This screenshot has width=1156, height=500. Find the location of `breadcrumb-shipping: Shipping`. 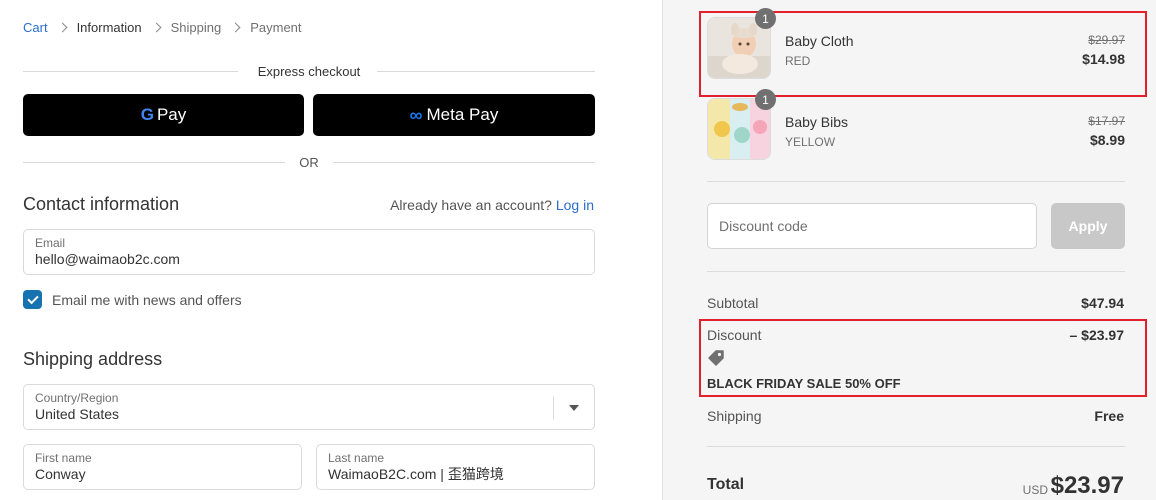

breadcrumb-shipping: Shipping is located at coordinates (196, 27).